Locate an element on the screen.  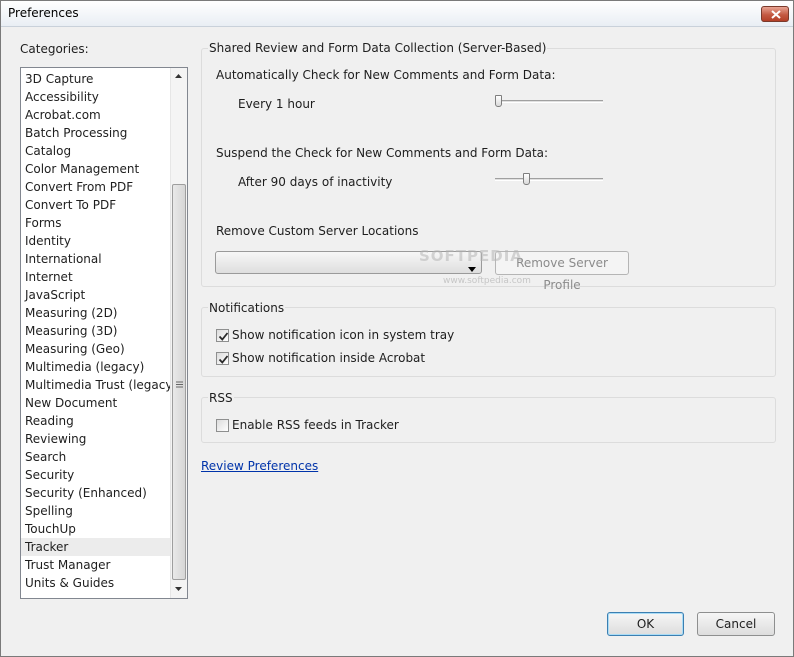
grip-icon is located at coordinates (179, 384).